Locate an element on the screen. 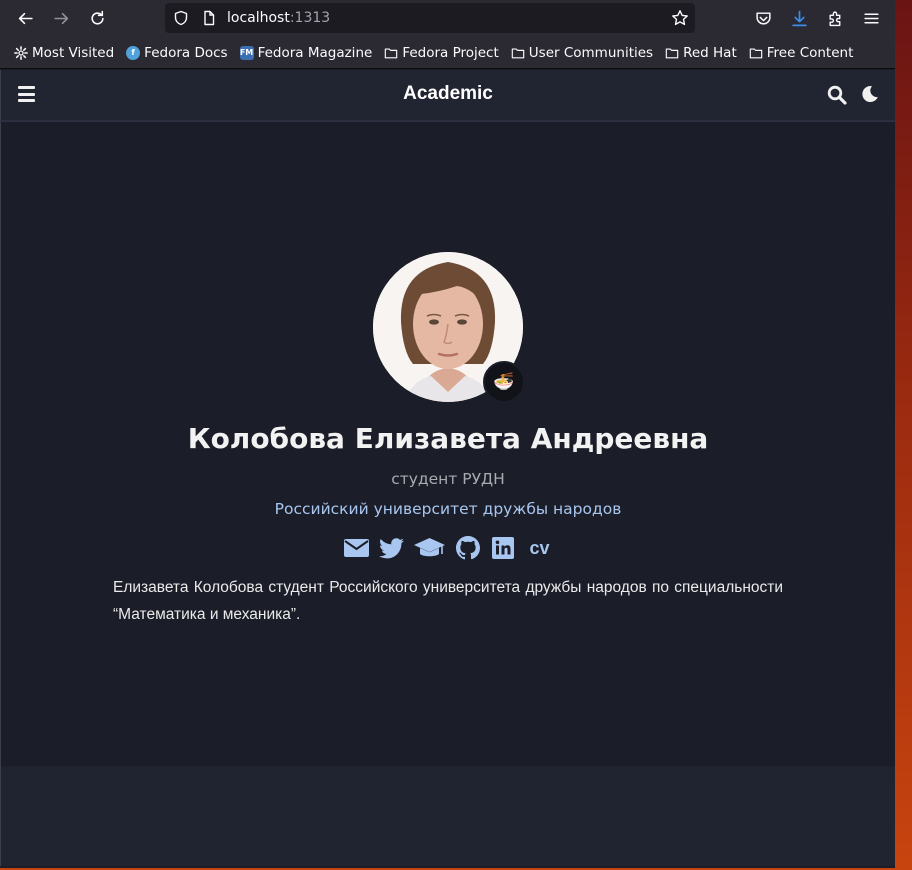  pocket-button is located at coordinates (763, 18).